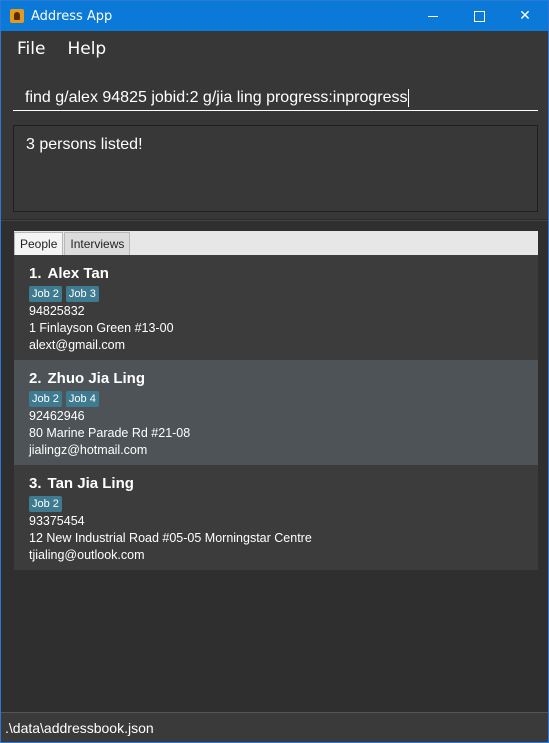 The height and width of the screenshot is (743, 549). Describe the element at coordinates (77, 345) in the screenshot. I see `person-email: alext@gmail.com` at that location.